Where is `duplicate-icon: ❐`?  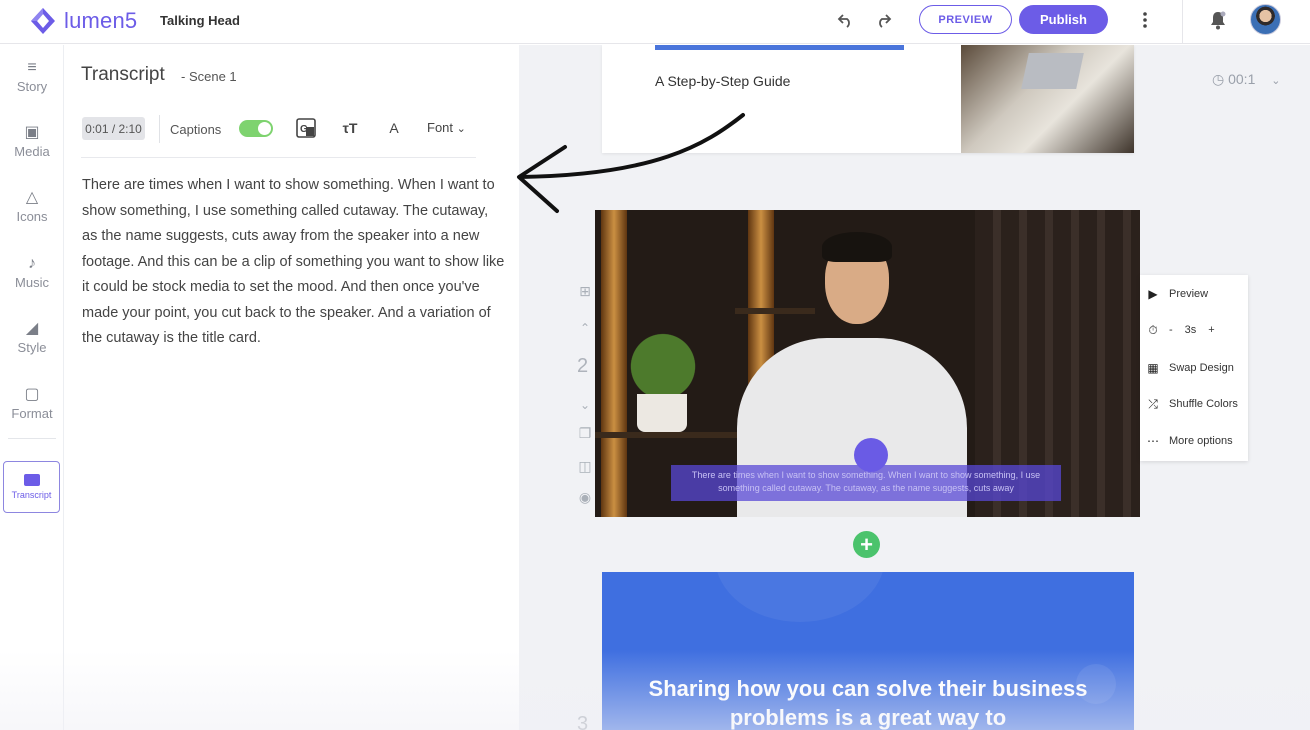
duplicate-icon: ❐ is located at coordinates (585, 433).